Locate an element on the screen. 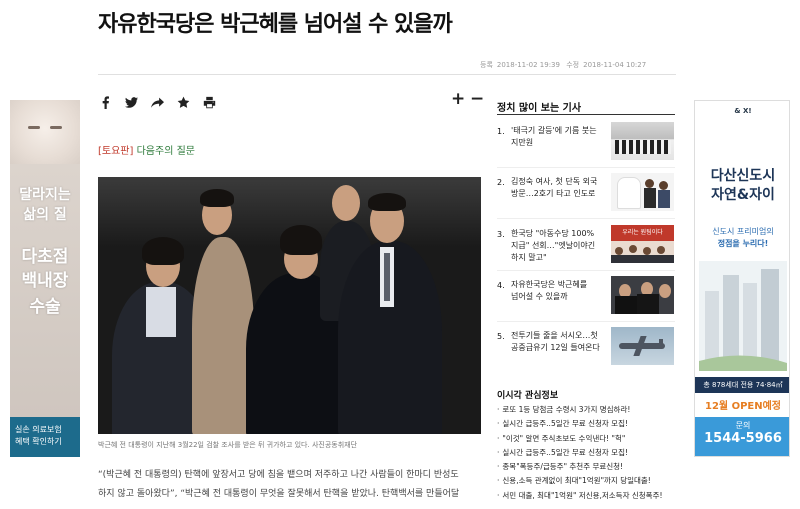 This screenshot has width=800, height=509. modified-time: 2018-11-04 10:27 is located at coordinates (615, 65).